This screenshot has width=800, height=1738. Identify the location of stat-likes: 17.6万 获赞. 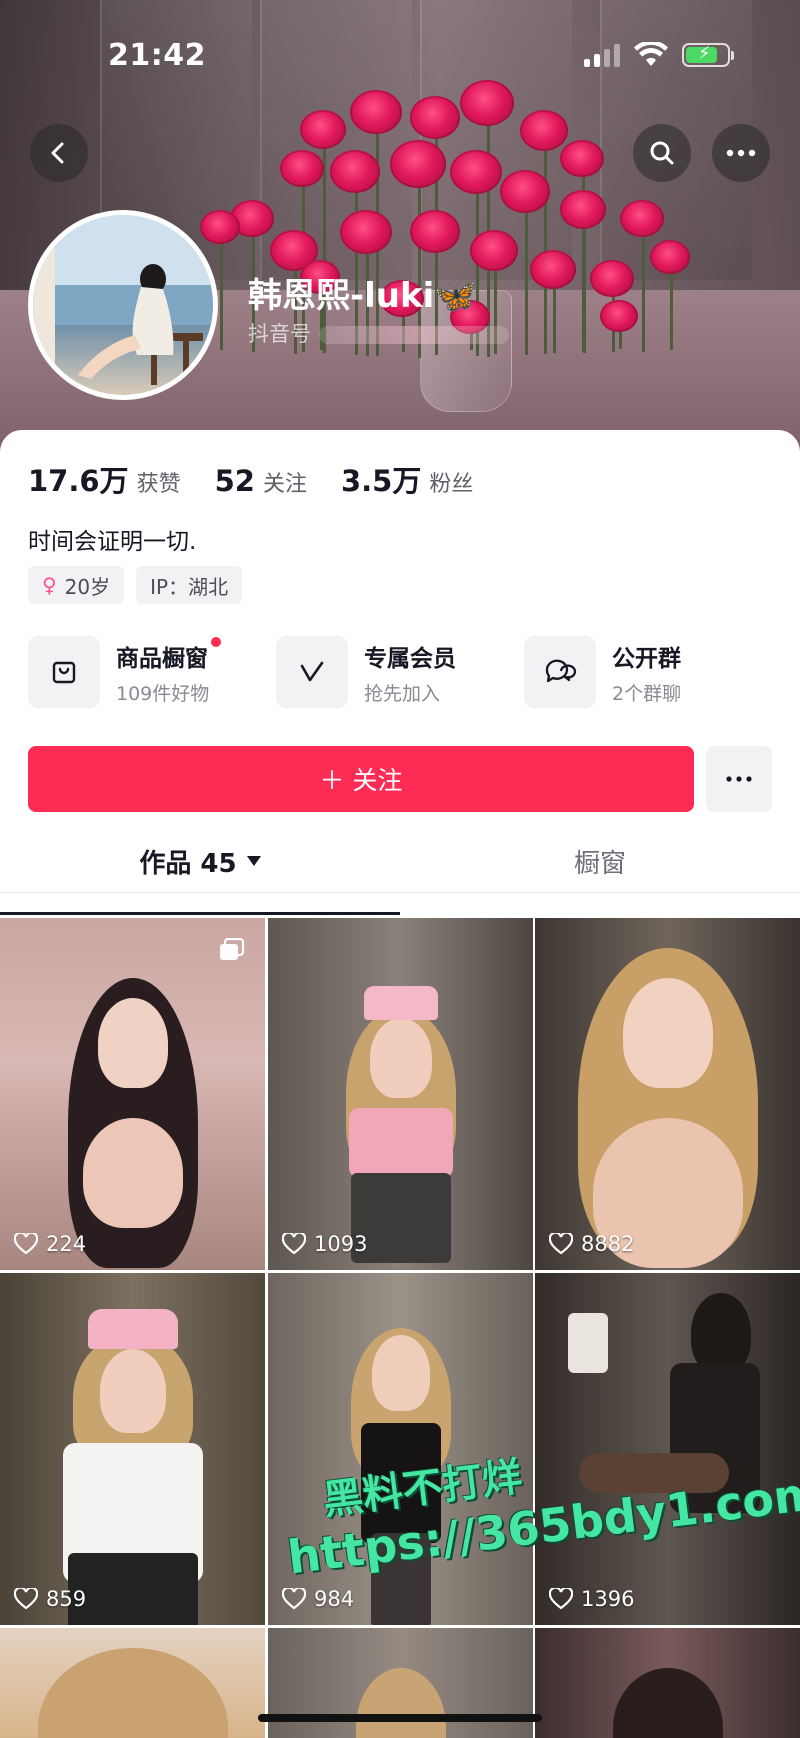
(104, 479).